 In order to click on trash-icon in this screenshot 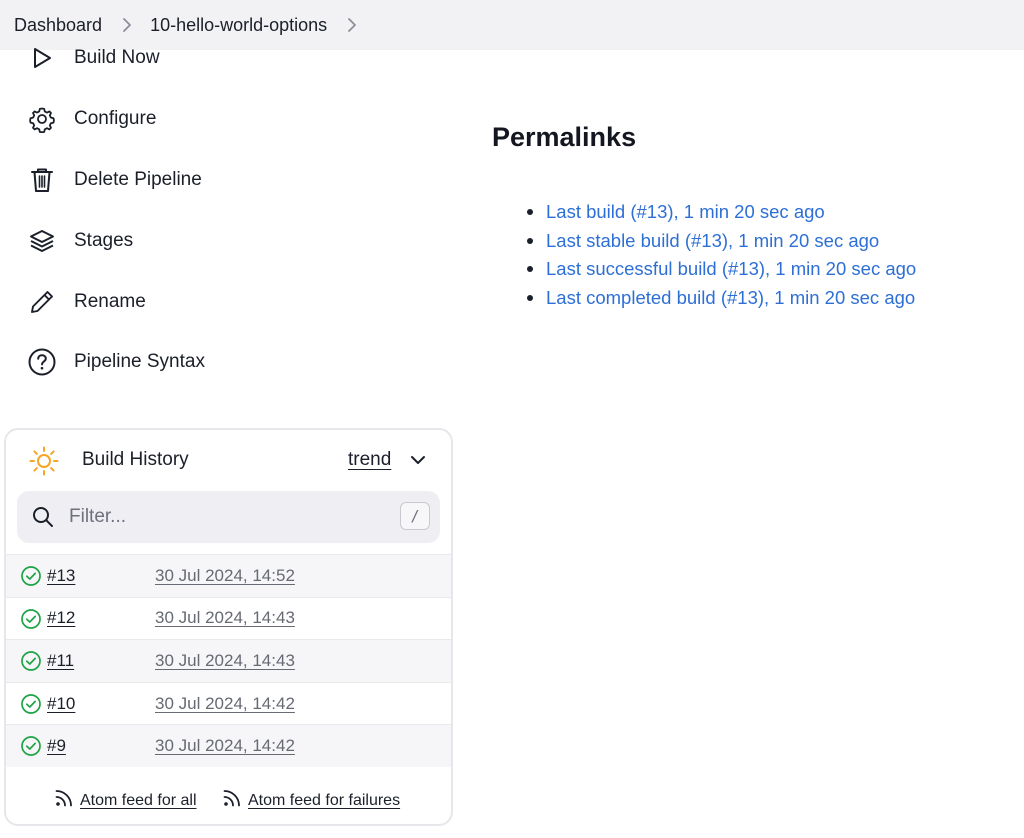, I will do `click(42, 180)`.